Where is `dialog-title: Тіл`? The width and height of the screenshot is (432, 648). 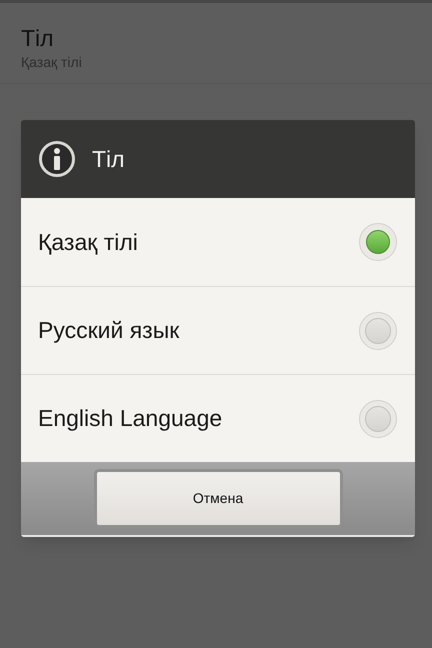 dialog-title: Тіл is located at coordinates (108, 159).